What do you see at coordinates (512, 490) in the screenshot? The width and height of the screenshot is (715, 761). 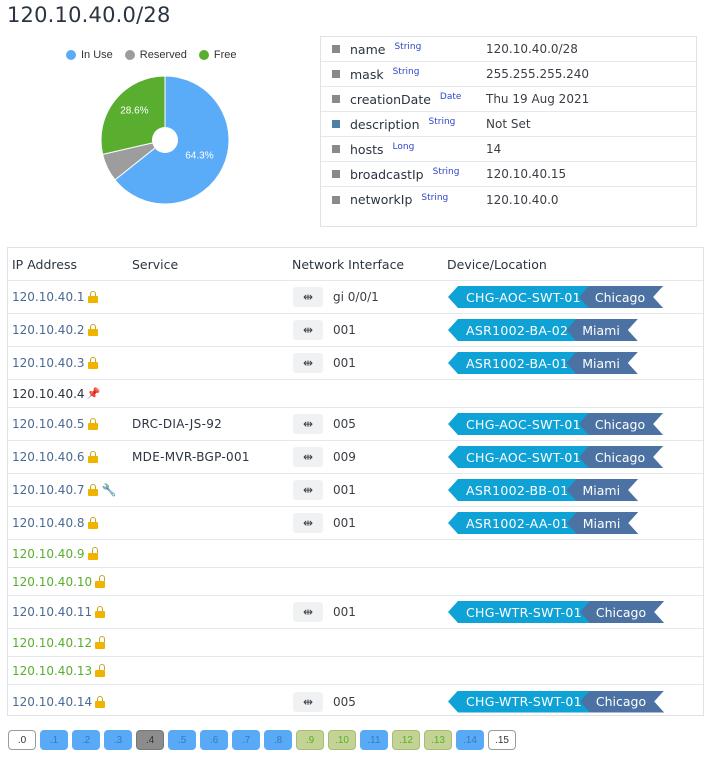 I see `device-tag: ASR1002-BB-01` at bounding box center [512, 490].